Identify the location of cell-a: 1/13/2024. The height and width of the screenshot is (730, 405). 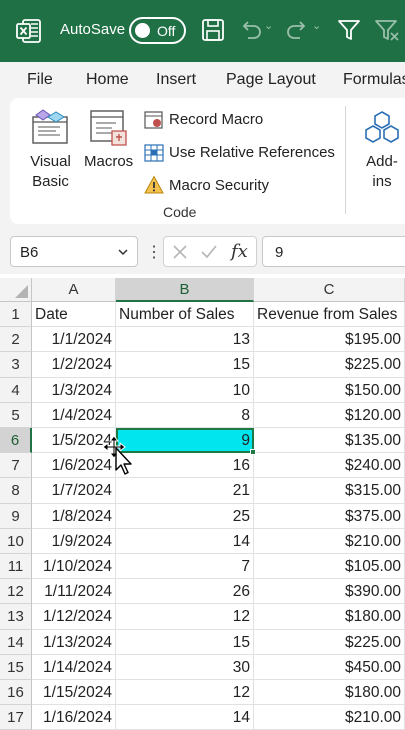
(74, 642).